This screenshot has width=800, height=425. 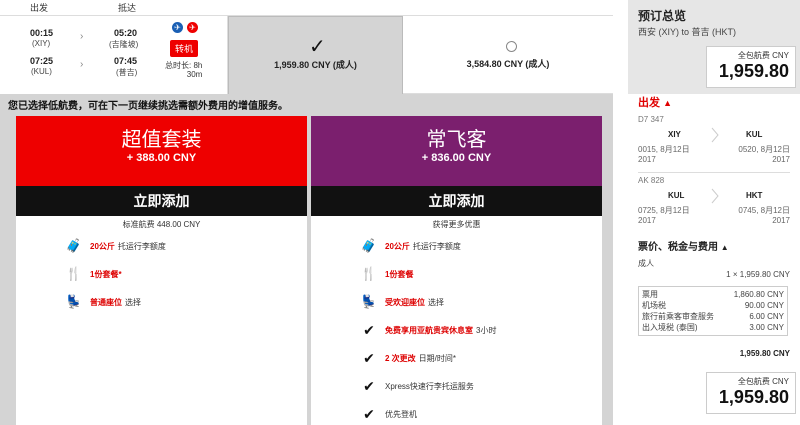 I want to click on transfer-button: 转机, so click(x=184, y=48).